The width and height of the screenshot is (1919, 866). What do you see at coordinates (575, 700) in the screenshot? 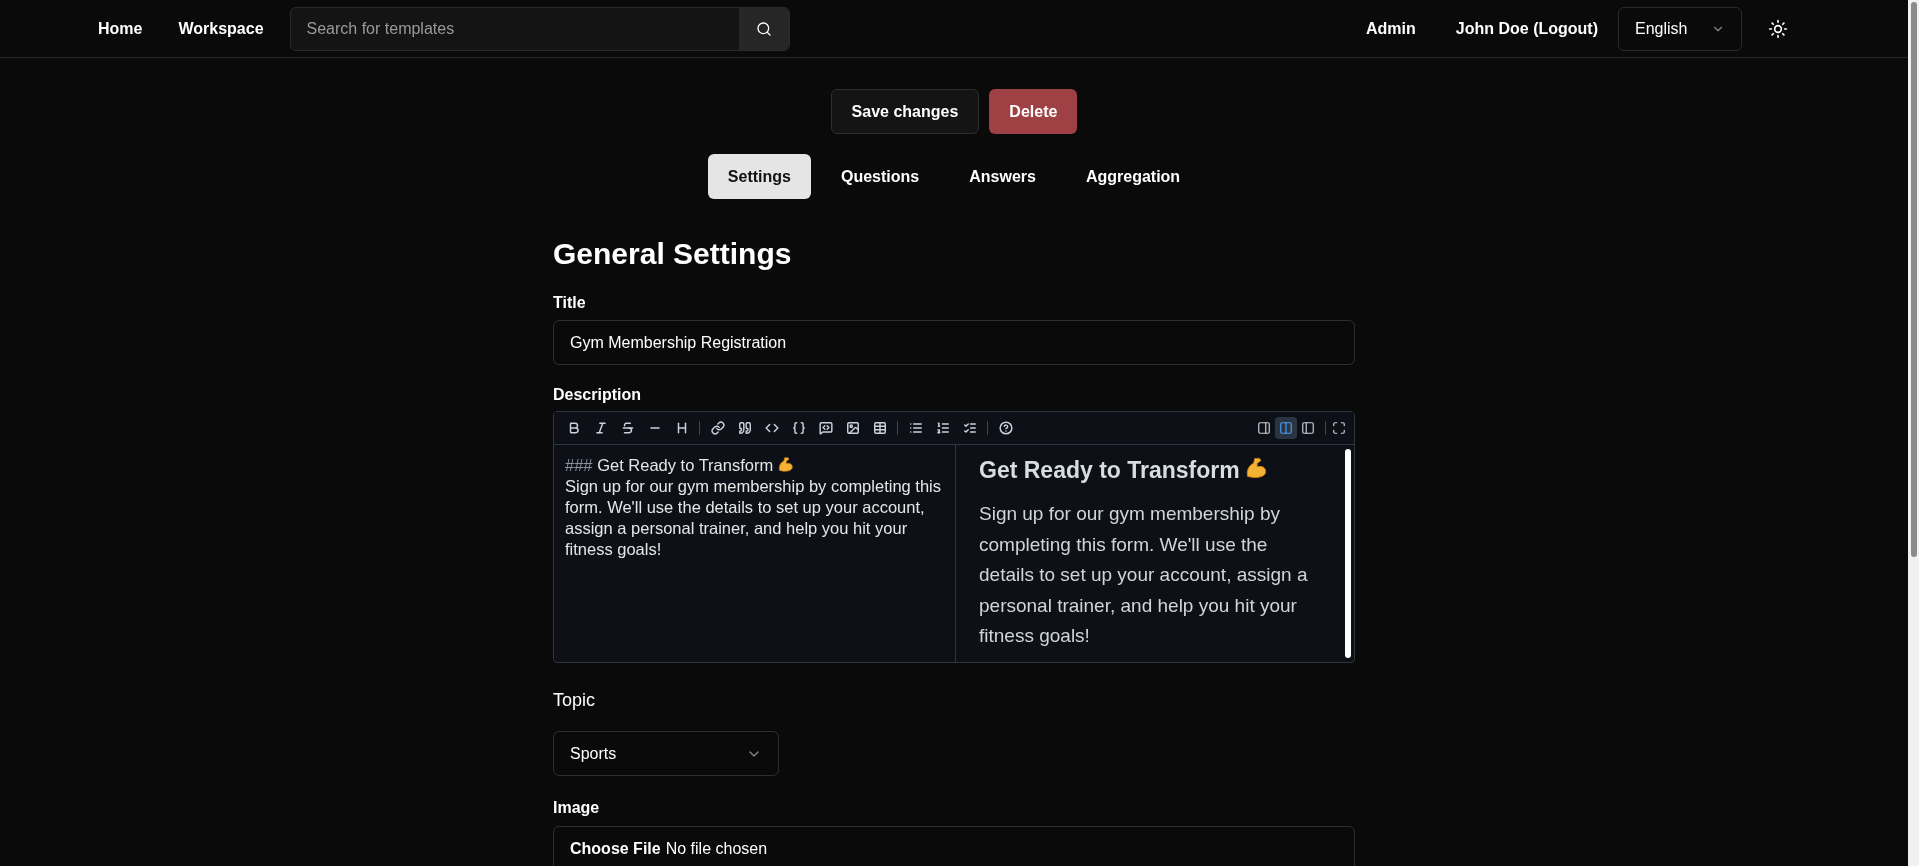
I see `field-label: Topic` at bounding box center [575, 700].